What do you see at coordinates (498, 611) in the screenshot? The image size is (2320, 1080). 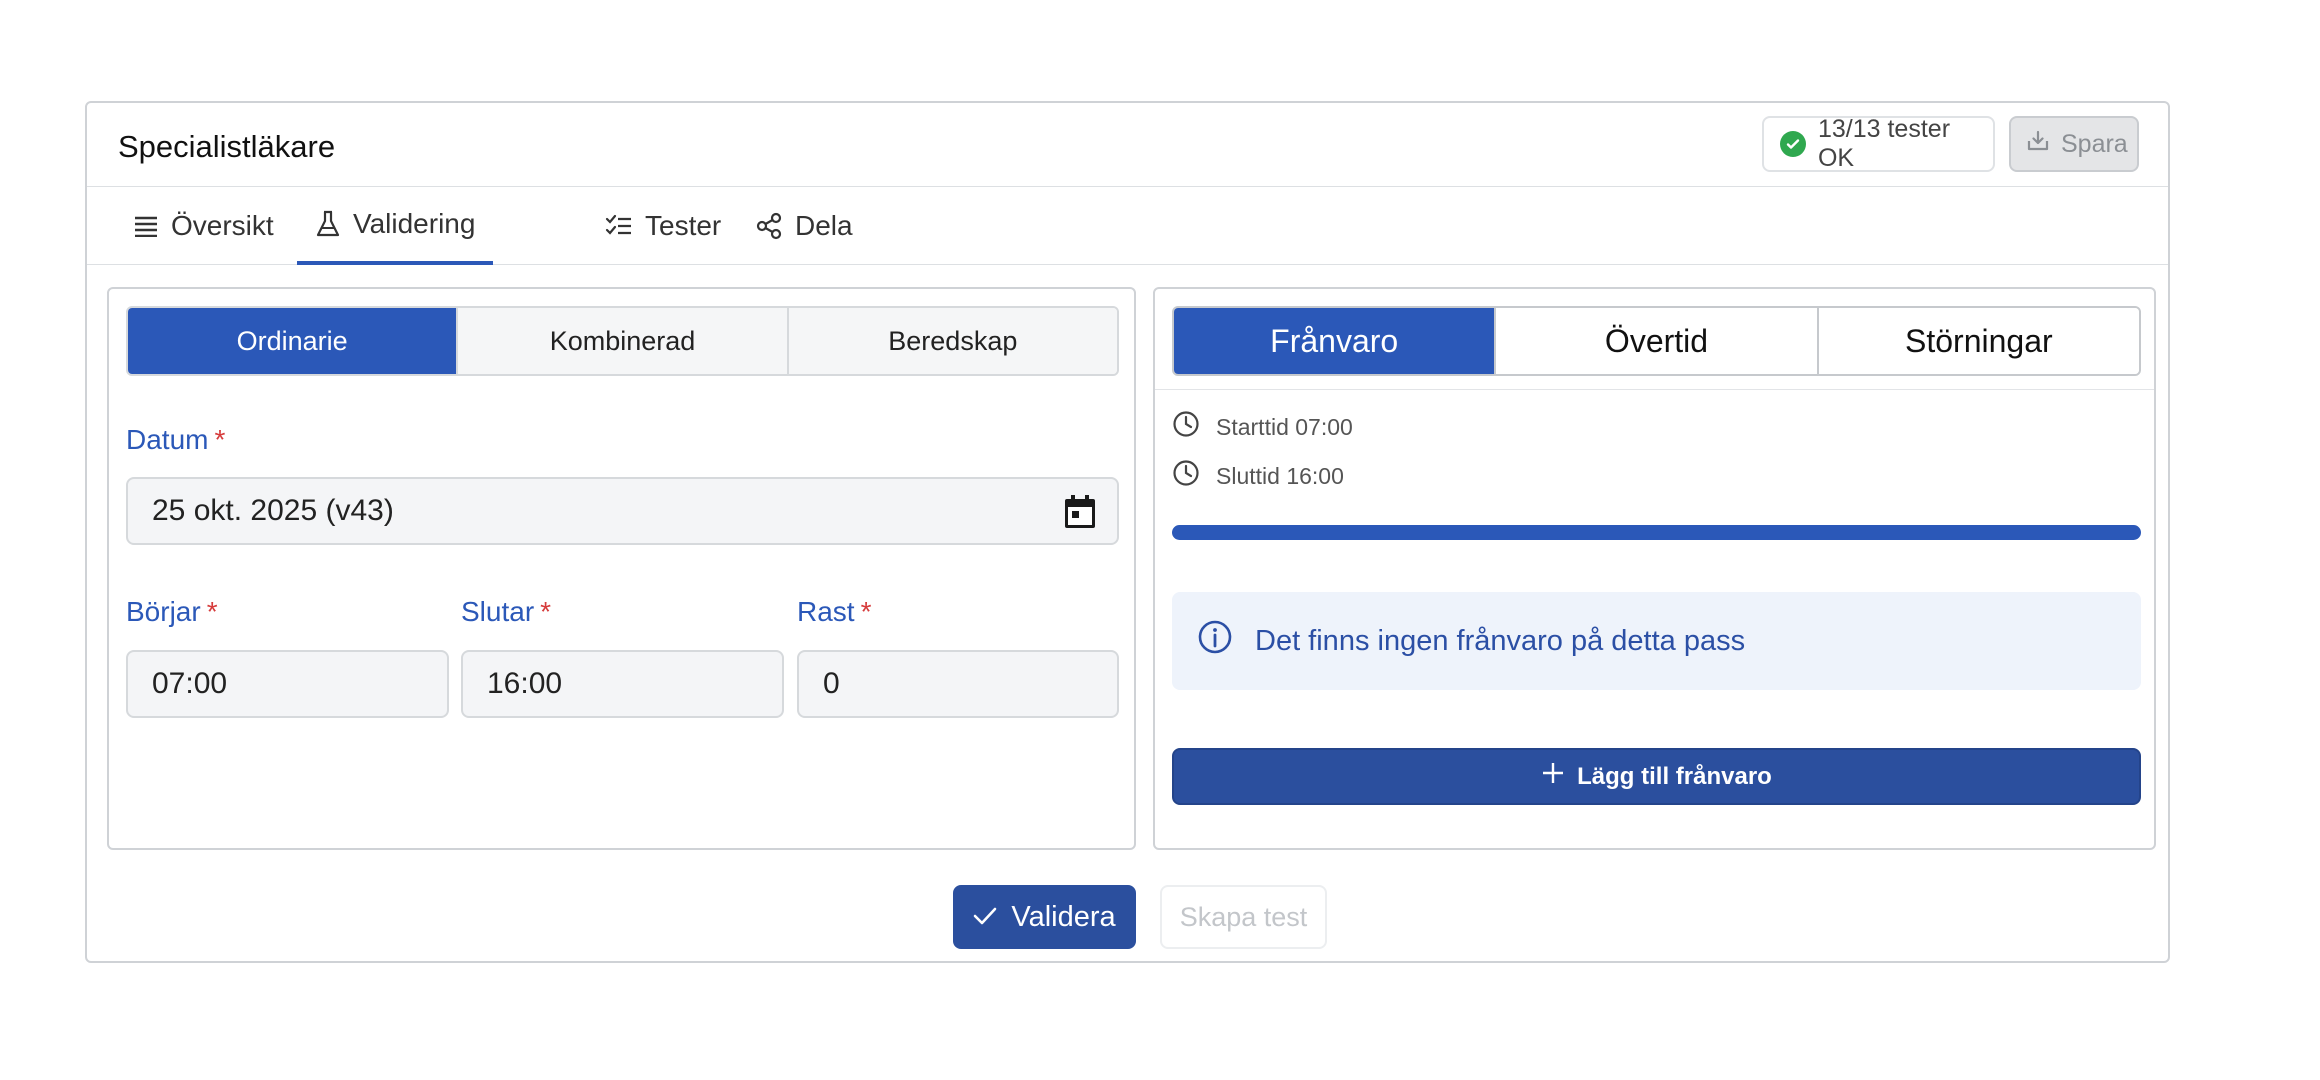 I see `end-label-text: Slutar` at bounding box center [498, 611].